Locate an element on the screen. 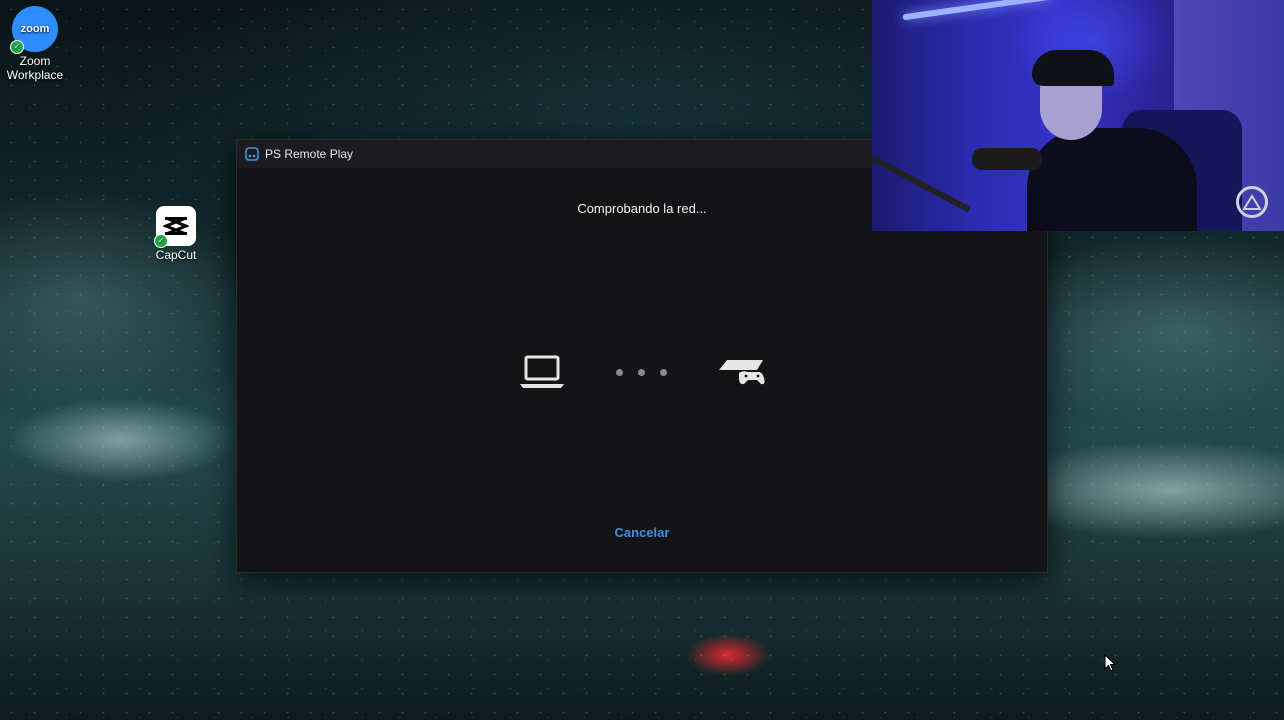  progress-dots is located at coordinates (641, 372).